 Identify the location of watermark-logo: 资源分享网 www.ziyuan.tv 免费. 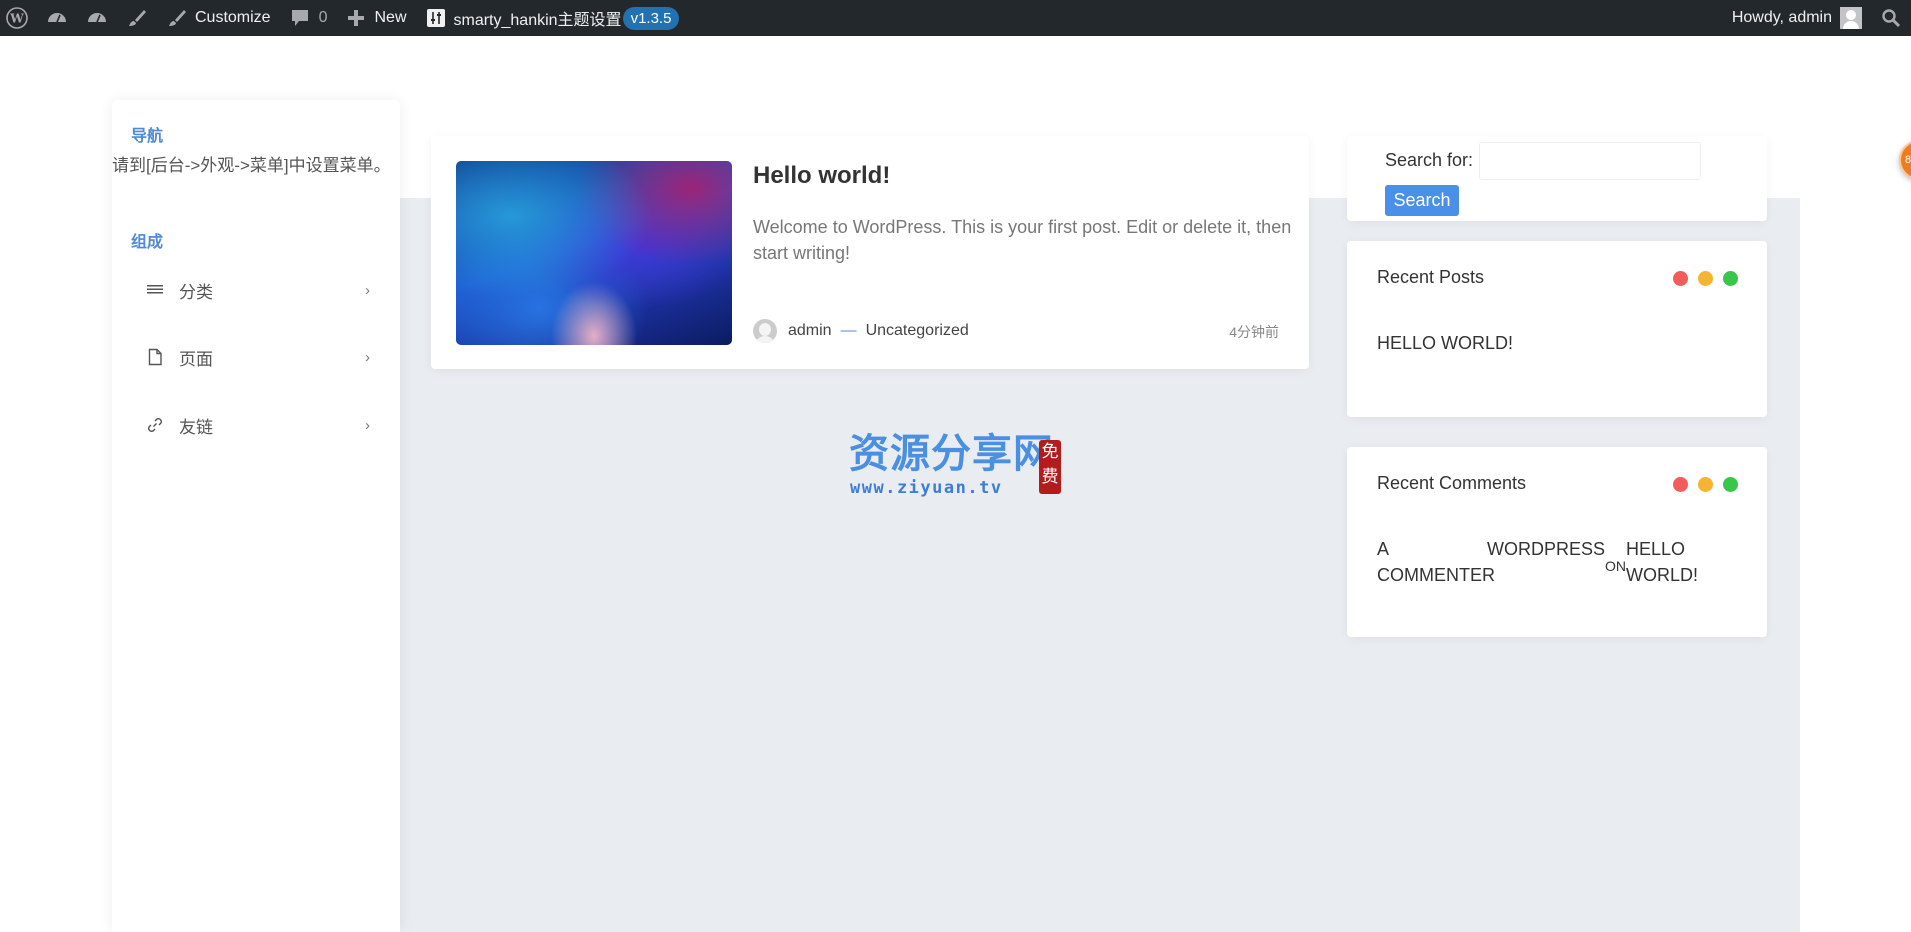
(959, 467).